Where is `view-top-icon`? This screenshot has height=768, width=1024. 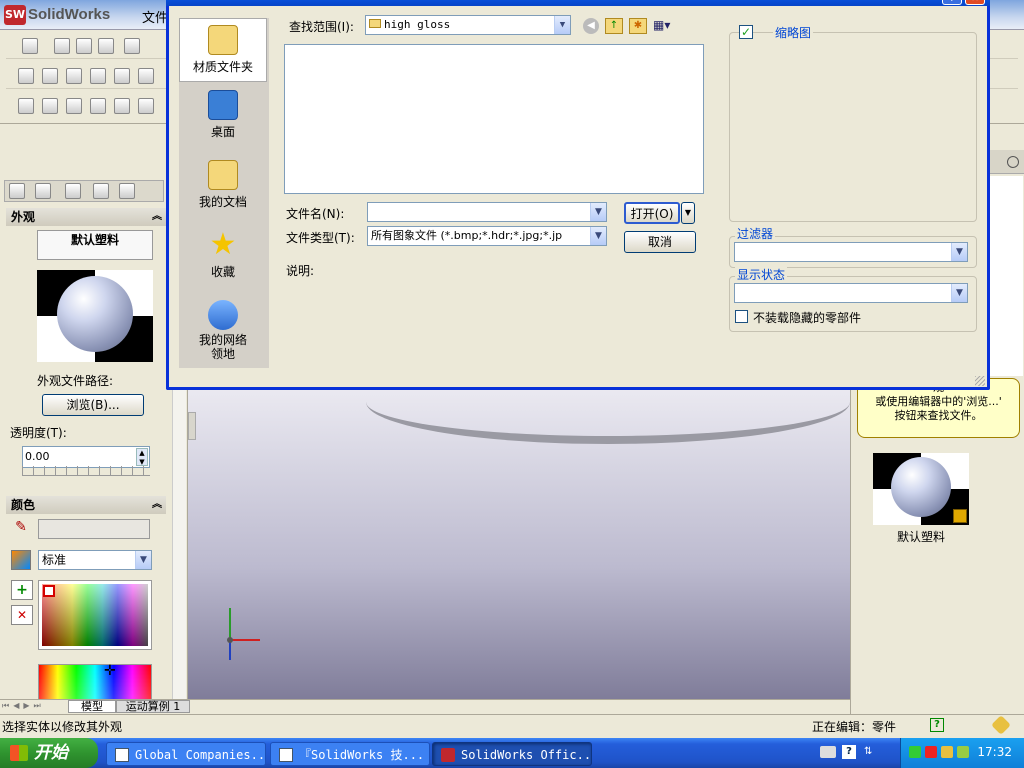
view-top-icon is located at coordinates (122, 76).